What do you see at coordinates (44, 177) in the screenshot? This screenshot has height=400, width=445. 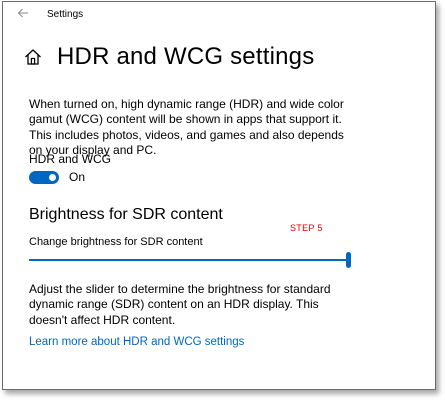 I see `toggle-switch` at bounding box center [44, 177].